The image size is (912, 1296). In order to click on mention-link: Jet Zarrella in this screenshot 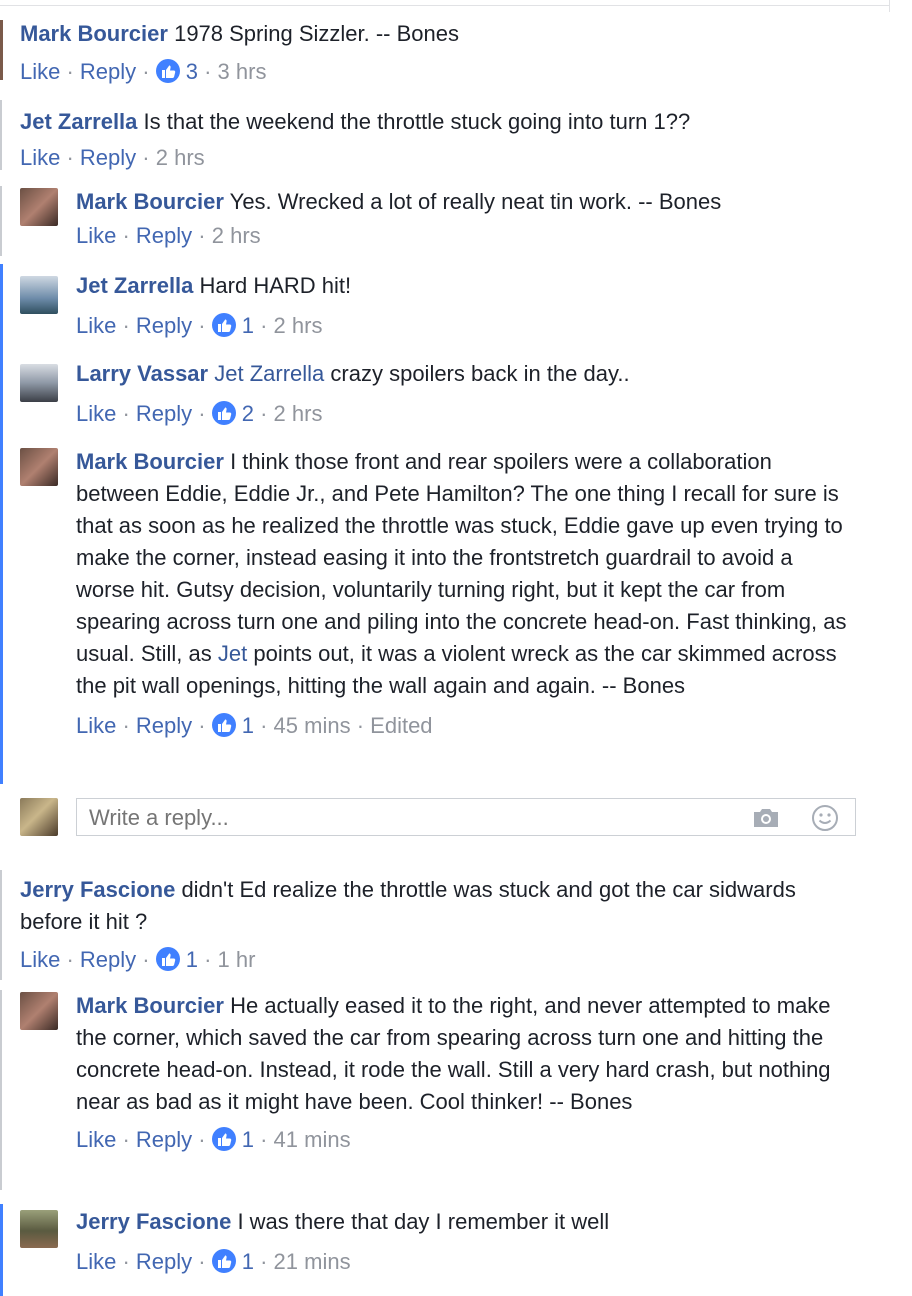, I will do `click(269, 373)`.